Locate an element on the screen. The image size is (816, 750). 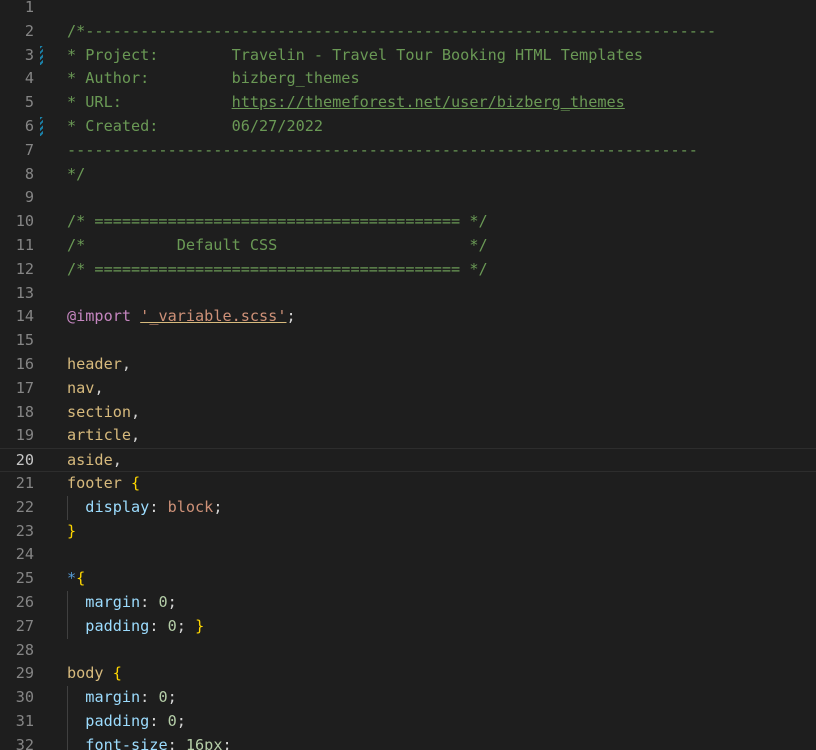
line-number: 27 is located at coordinates (24, 625).